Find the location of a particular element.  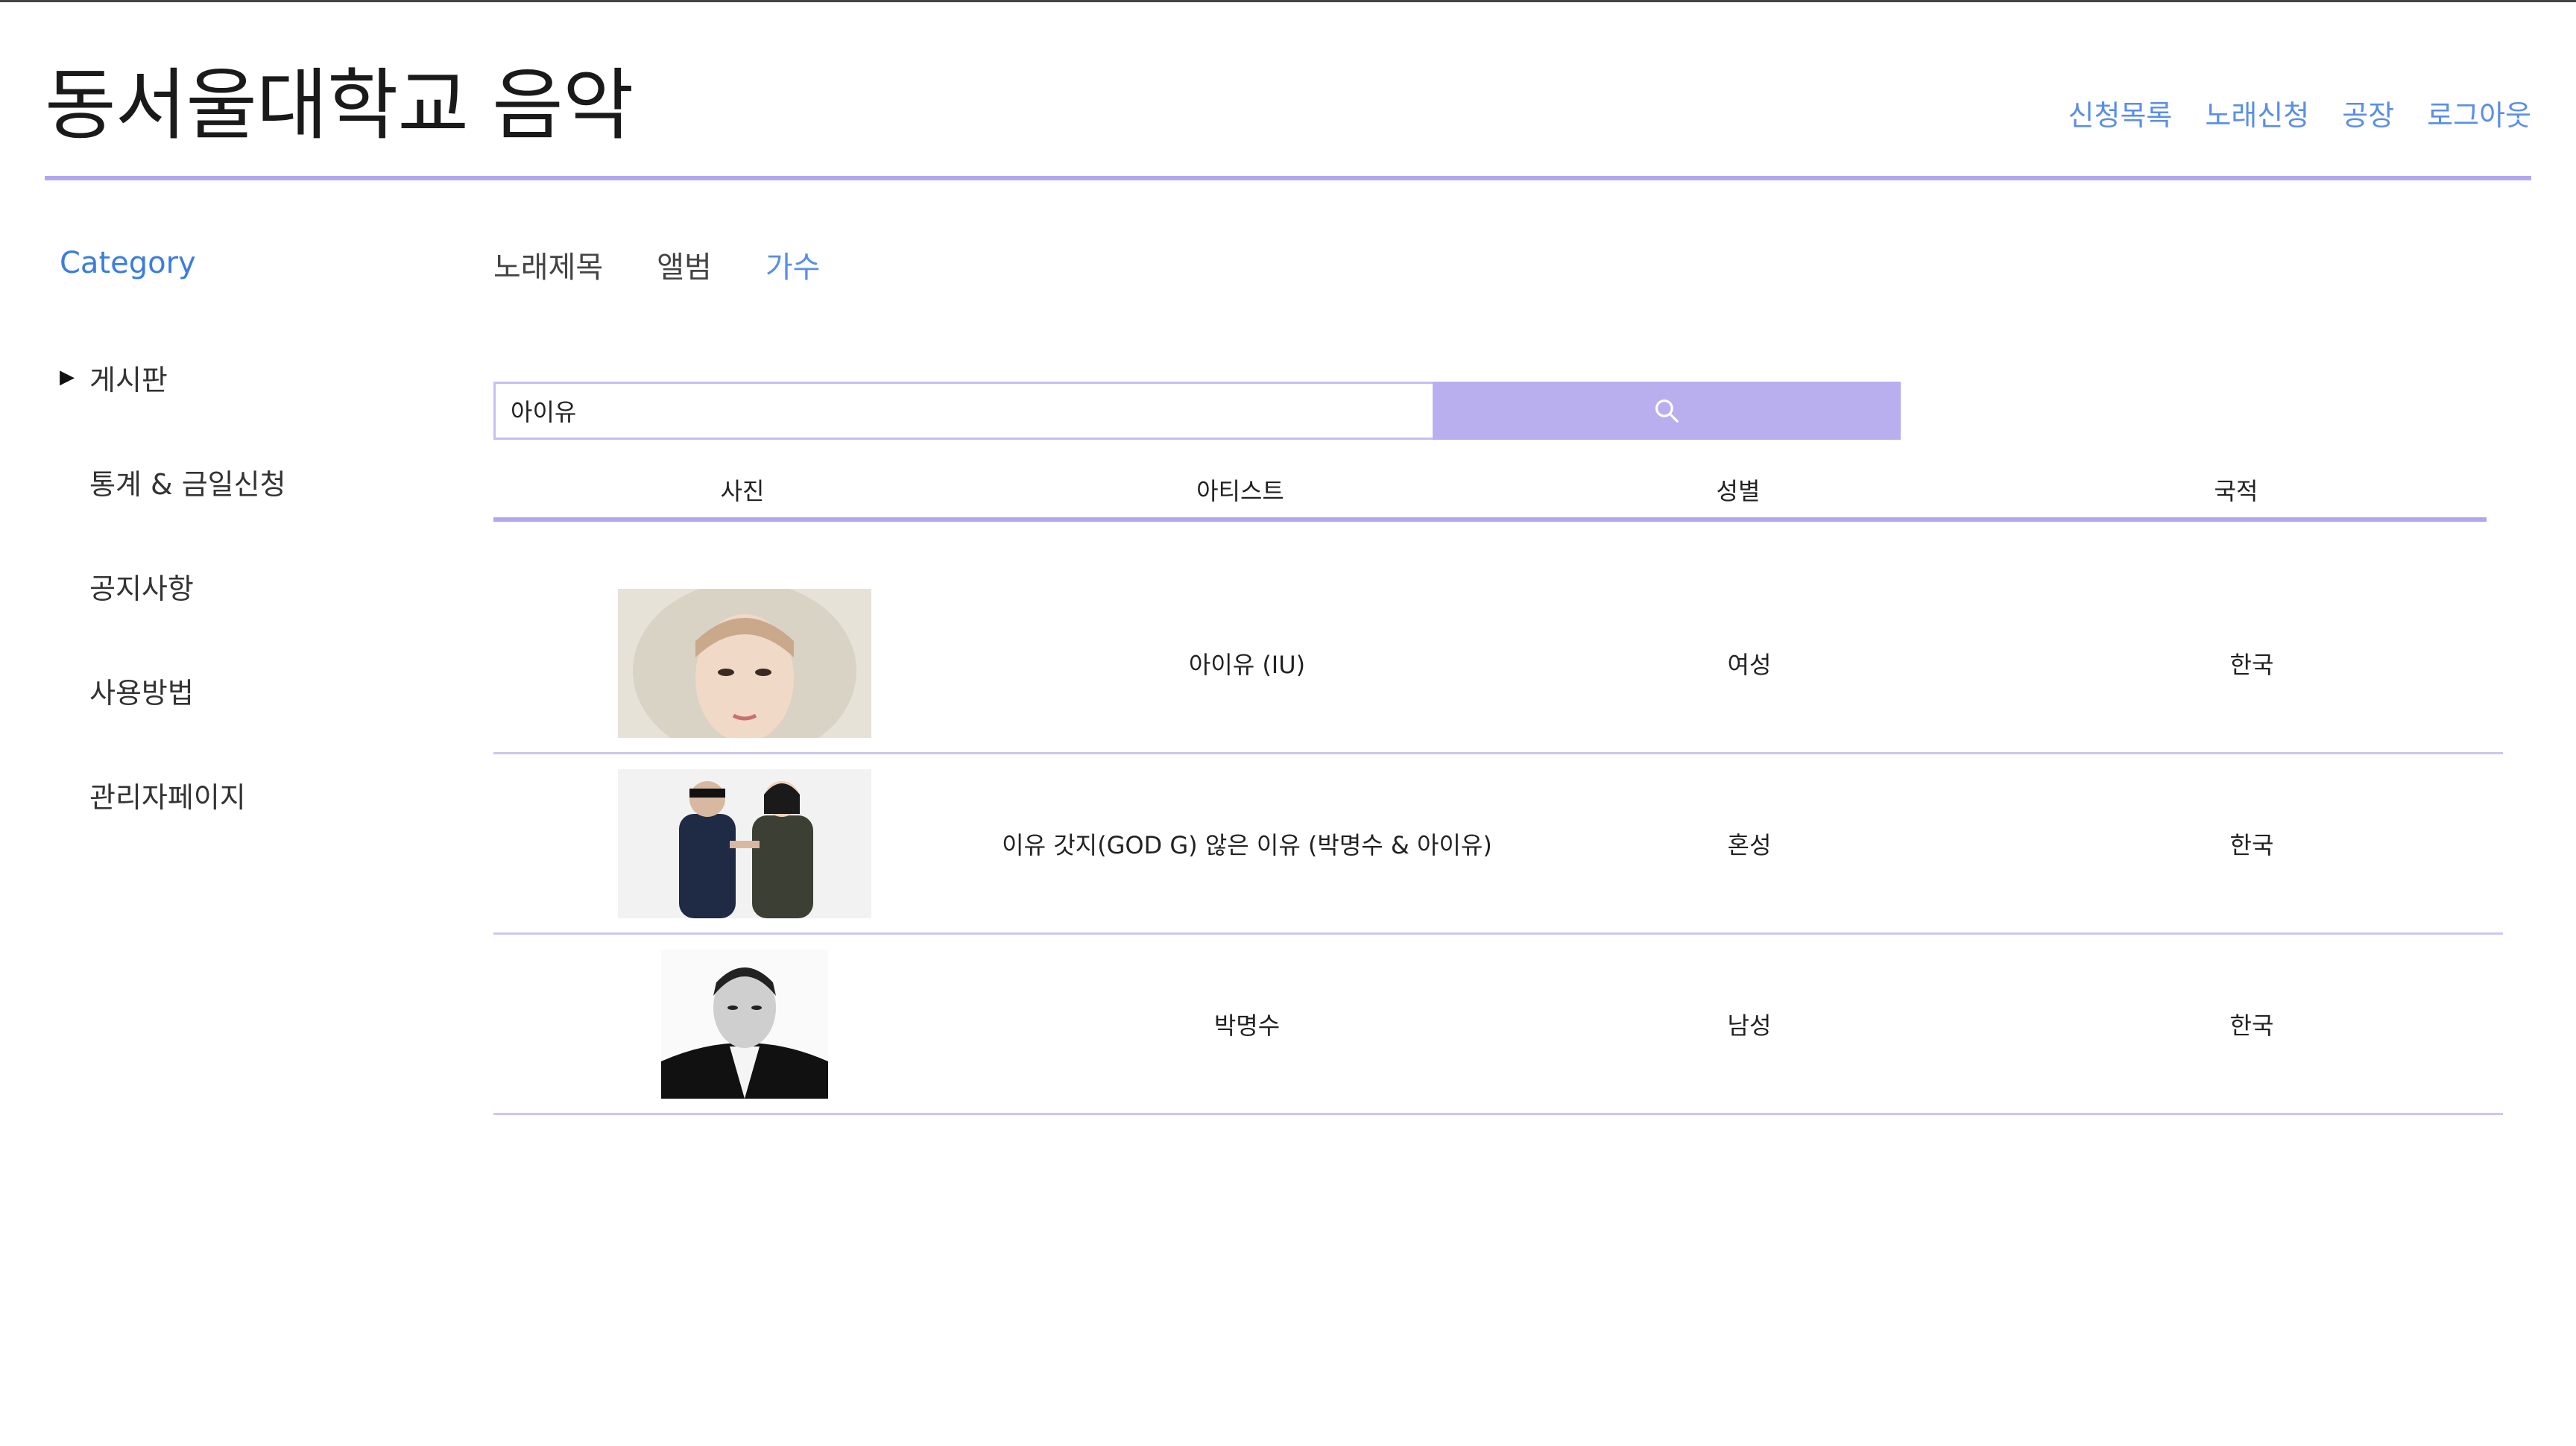

sidebar-list: ▶ 게시판 통계 & 금일신청 공지사항 사용방법 관리자페이지 is located at coordinates (253, 586).